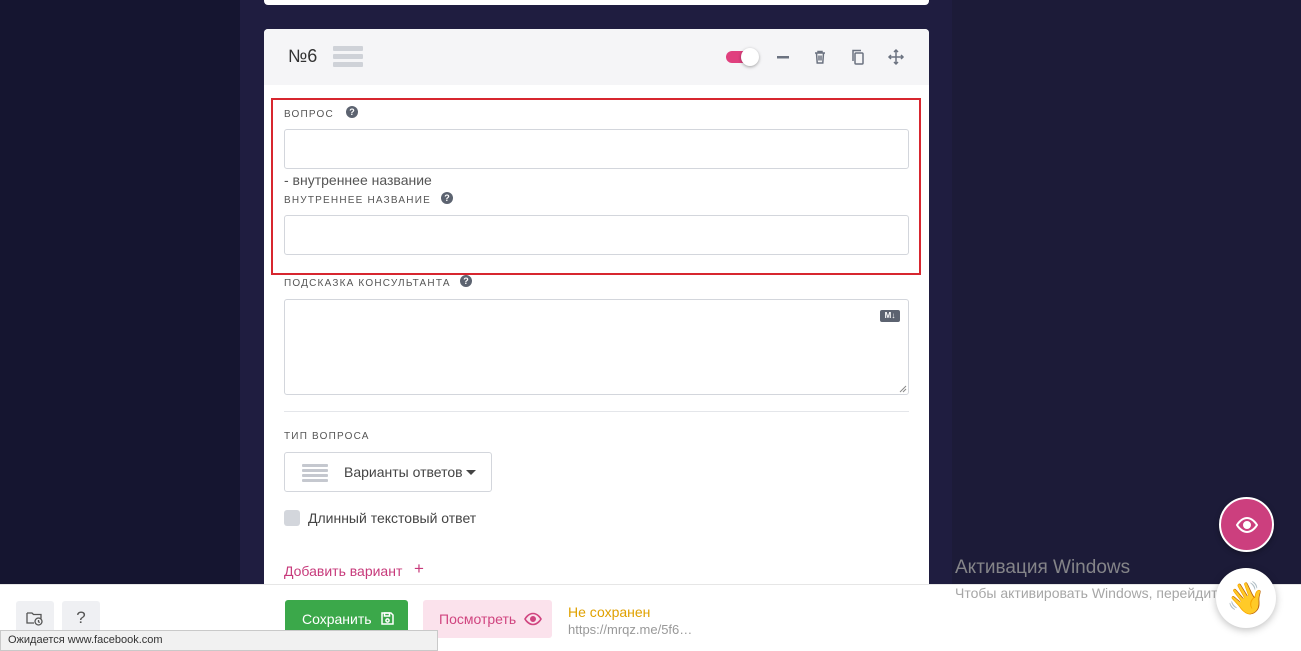  Describe the element at coordinates (596, 347) in the screenshot. I see `consultant-hint-textarea: M↓` at that location.